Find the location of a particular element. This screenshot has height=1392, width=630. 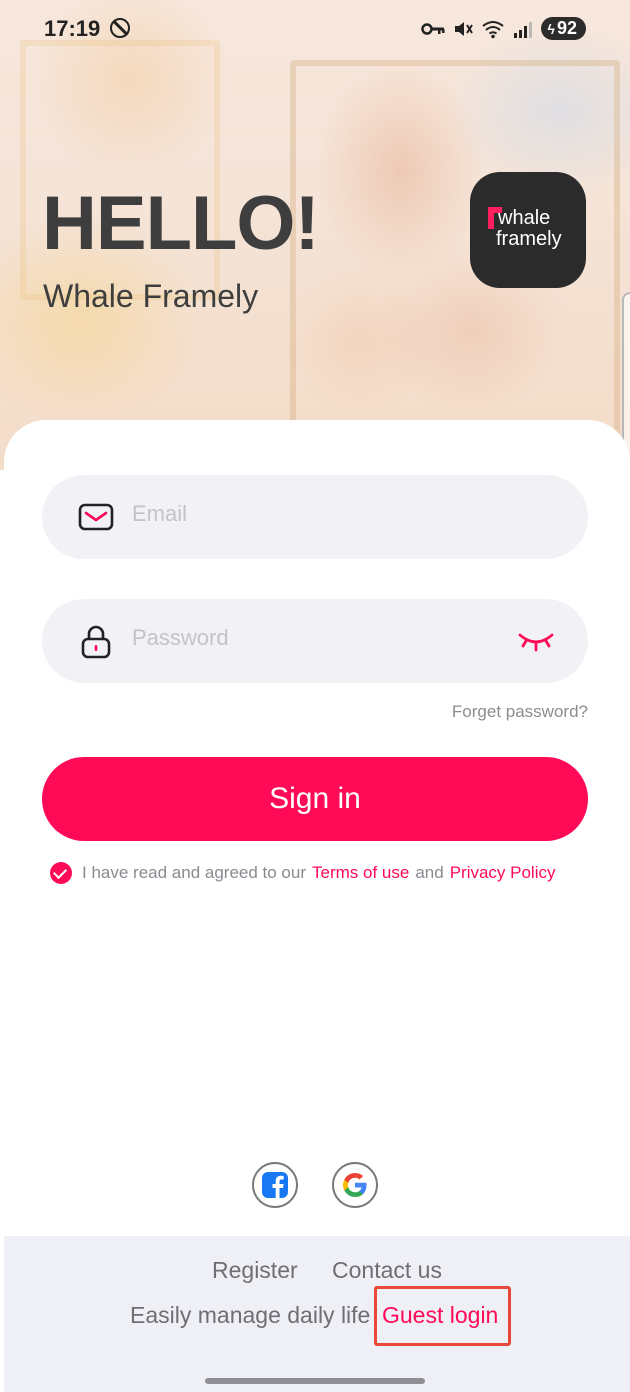

agreement-and: and is located at coordinates (429, 872).